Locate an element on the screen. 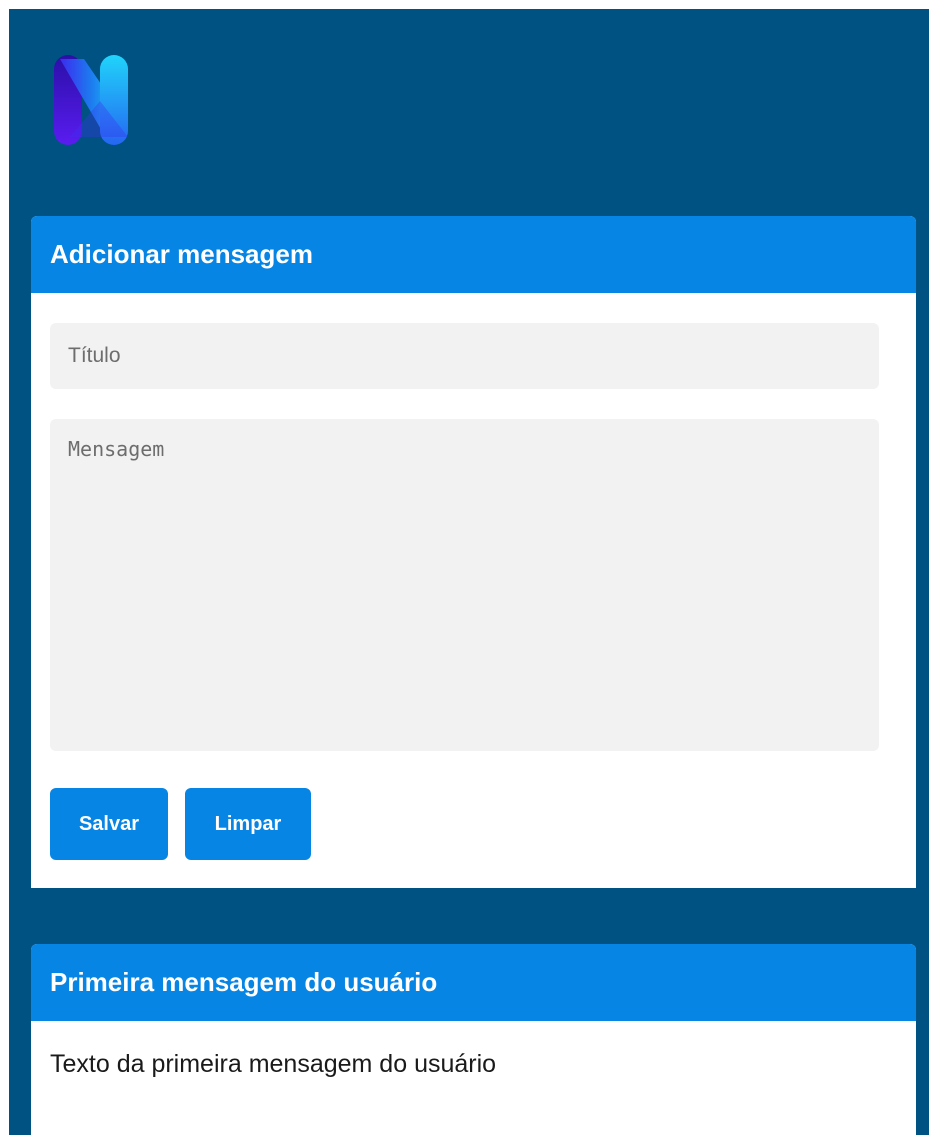 Image resolution: width=929 pixels, height=1135 pixels. m-logo-icon is located at coordinates (91, 100).